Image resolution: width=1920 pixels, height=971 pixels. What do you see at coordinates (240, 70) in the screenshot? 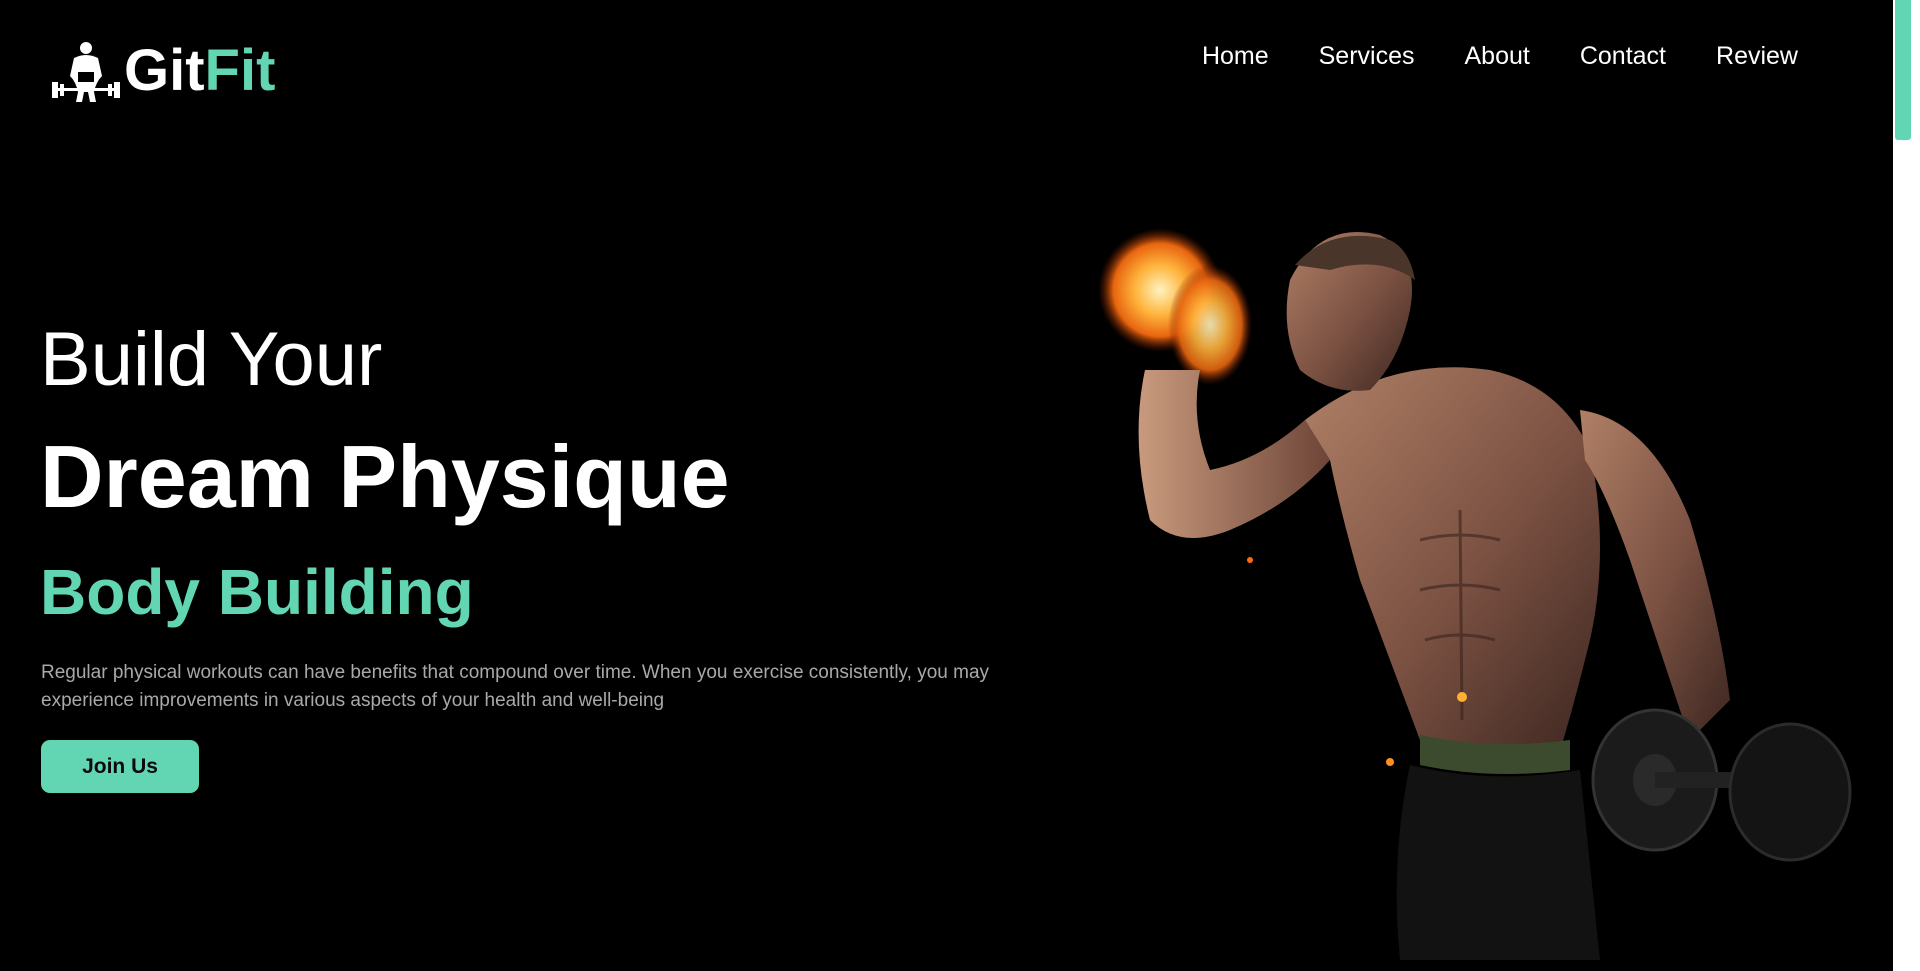
I see `brand-name-part2: Fit` at bounding box center [240, 70].